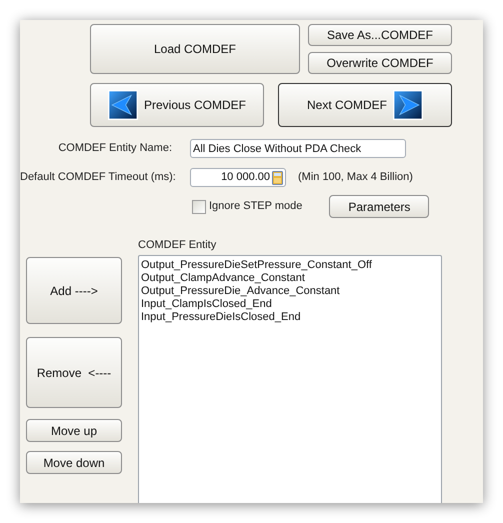  I want to click on previous-button: Previous COMDEF, so click(177, 105).